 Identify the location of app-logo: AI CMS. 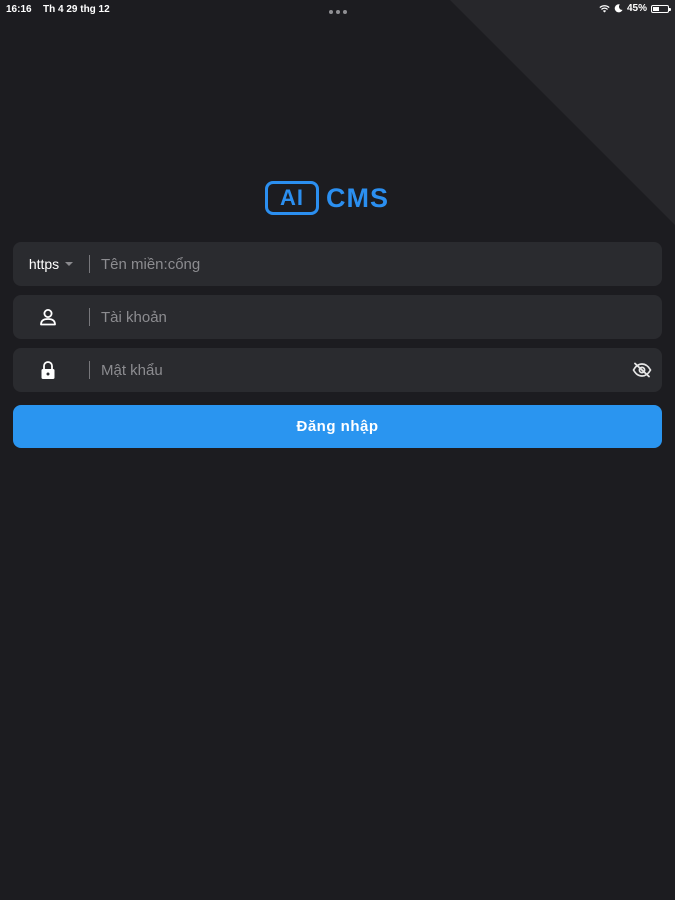
(338, 198).